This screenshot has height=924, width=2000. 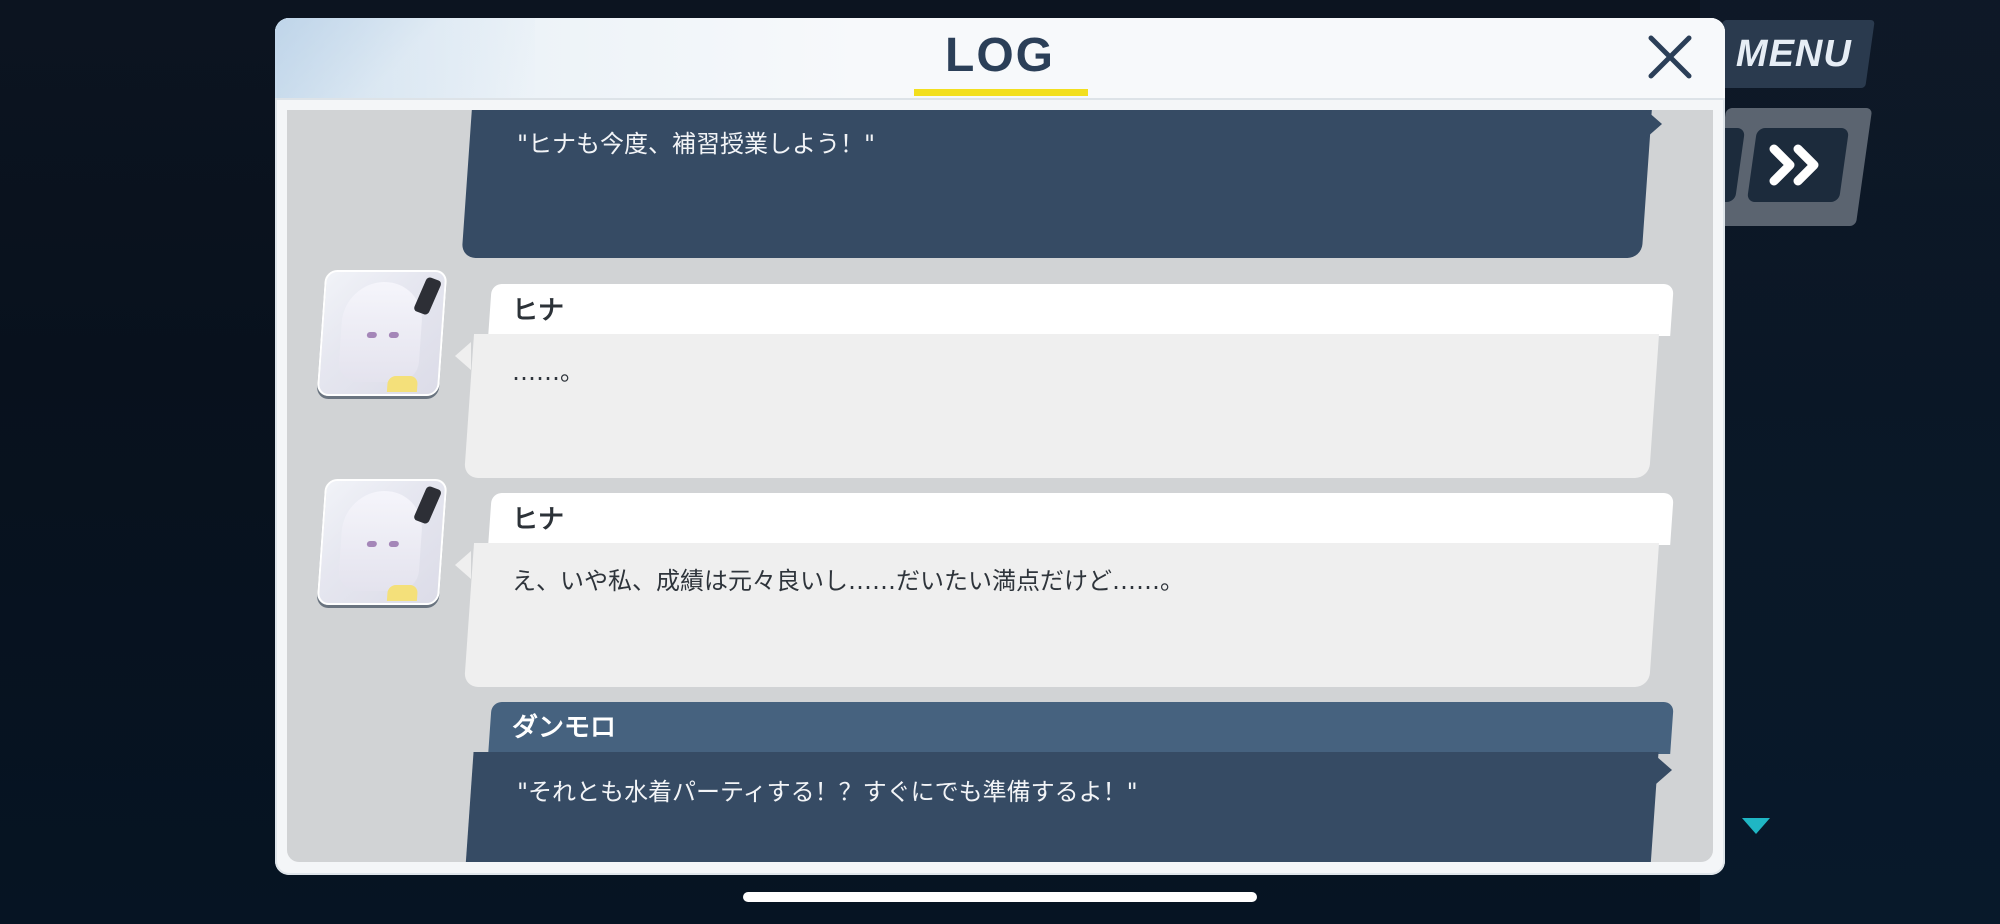 I want to click on title-underline, so click(x=1001, y=92).